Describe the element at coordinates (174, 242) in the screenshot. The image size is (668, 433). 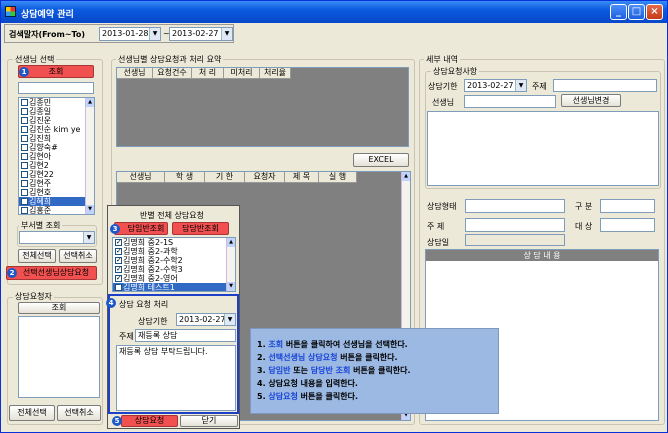
I see `class-list-item: ✓김명희 중2-1S` at that location.